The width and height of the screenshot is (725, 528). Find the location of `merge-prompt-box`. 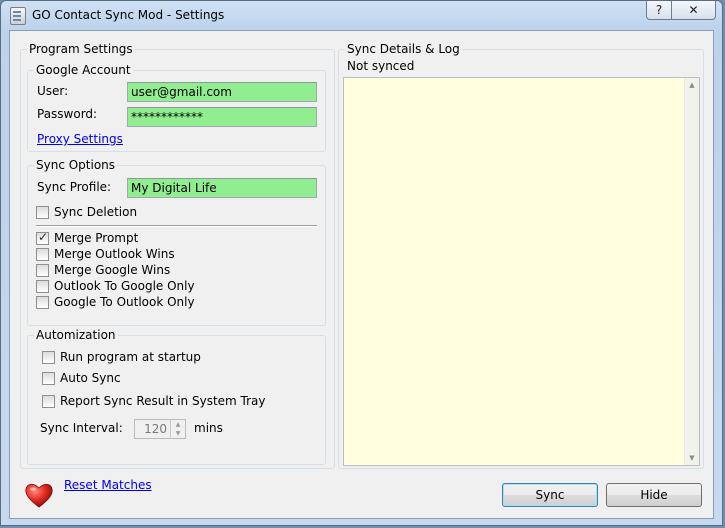

merge-prompt-box is located at coordinates (42, 237).